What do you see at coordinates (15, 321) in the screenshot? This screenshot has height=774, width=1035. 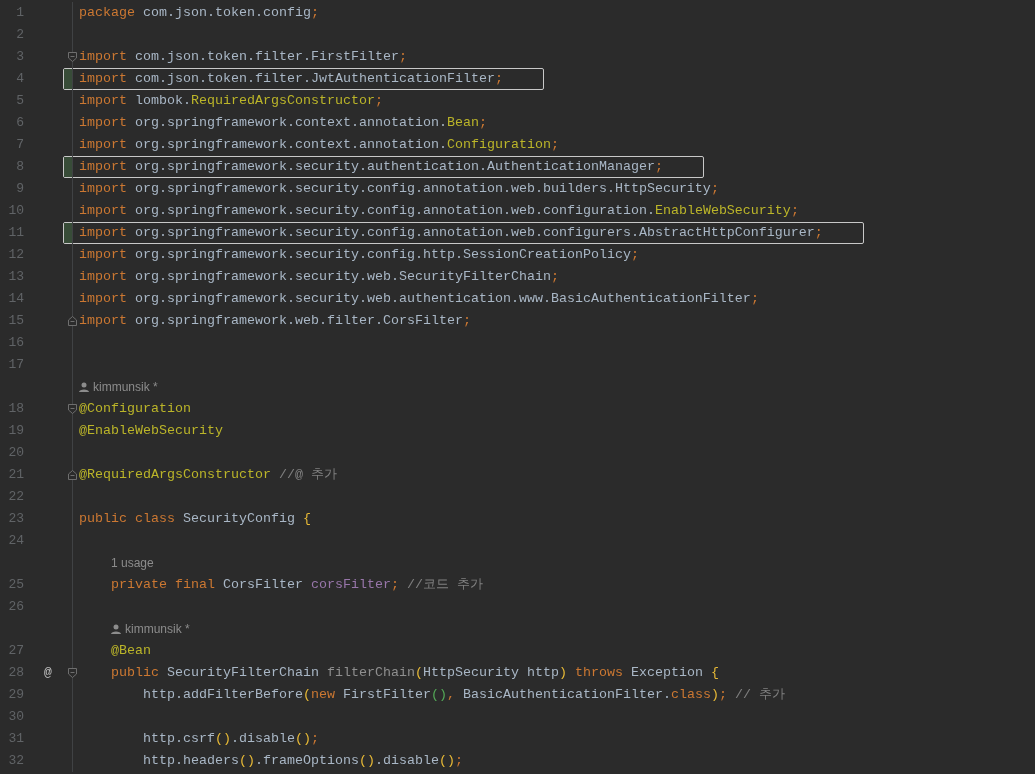 I see `line-number: 15` at bounding box center [15, 321].